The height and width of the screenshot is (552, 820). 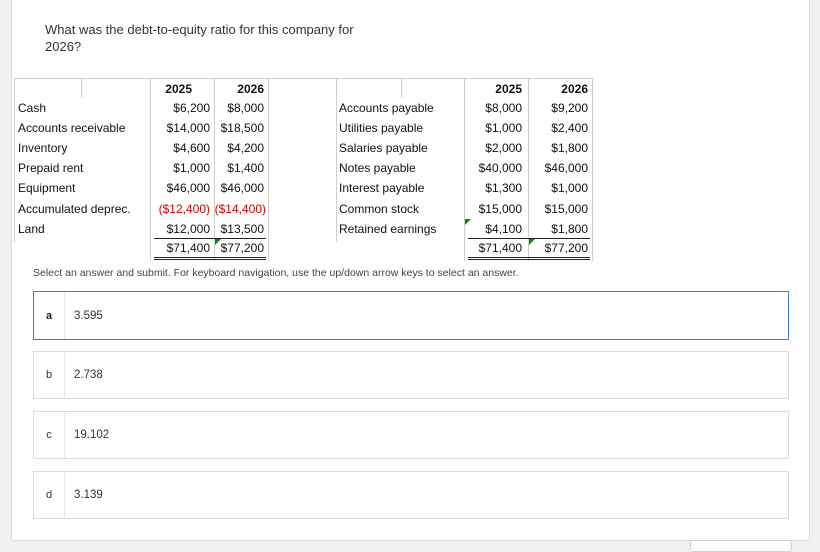 I want to click on liability-value-2026: $2,400, so click(x=569, y=128).